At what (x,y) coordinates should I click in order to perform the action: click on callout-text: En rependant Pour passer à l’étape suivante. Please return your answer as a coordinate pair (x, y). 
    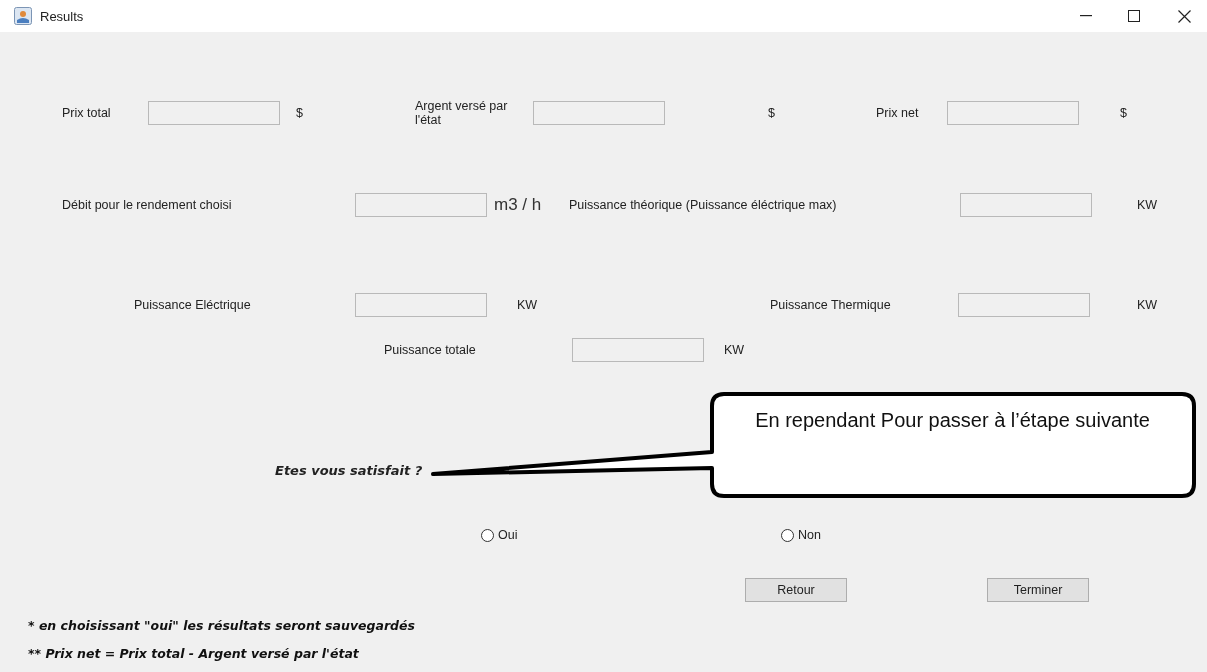
    Looking at the image, I should click on (952, 420).